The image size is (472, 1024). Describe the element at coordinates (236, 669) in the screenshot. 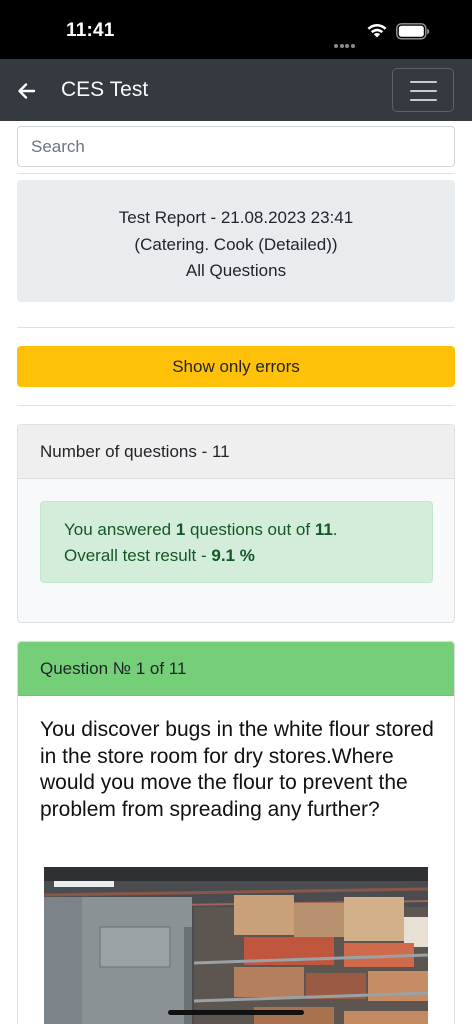

I see `question-card-header: Question № 1 of 11` at that location.